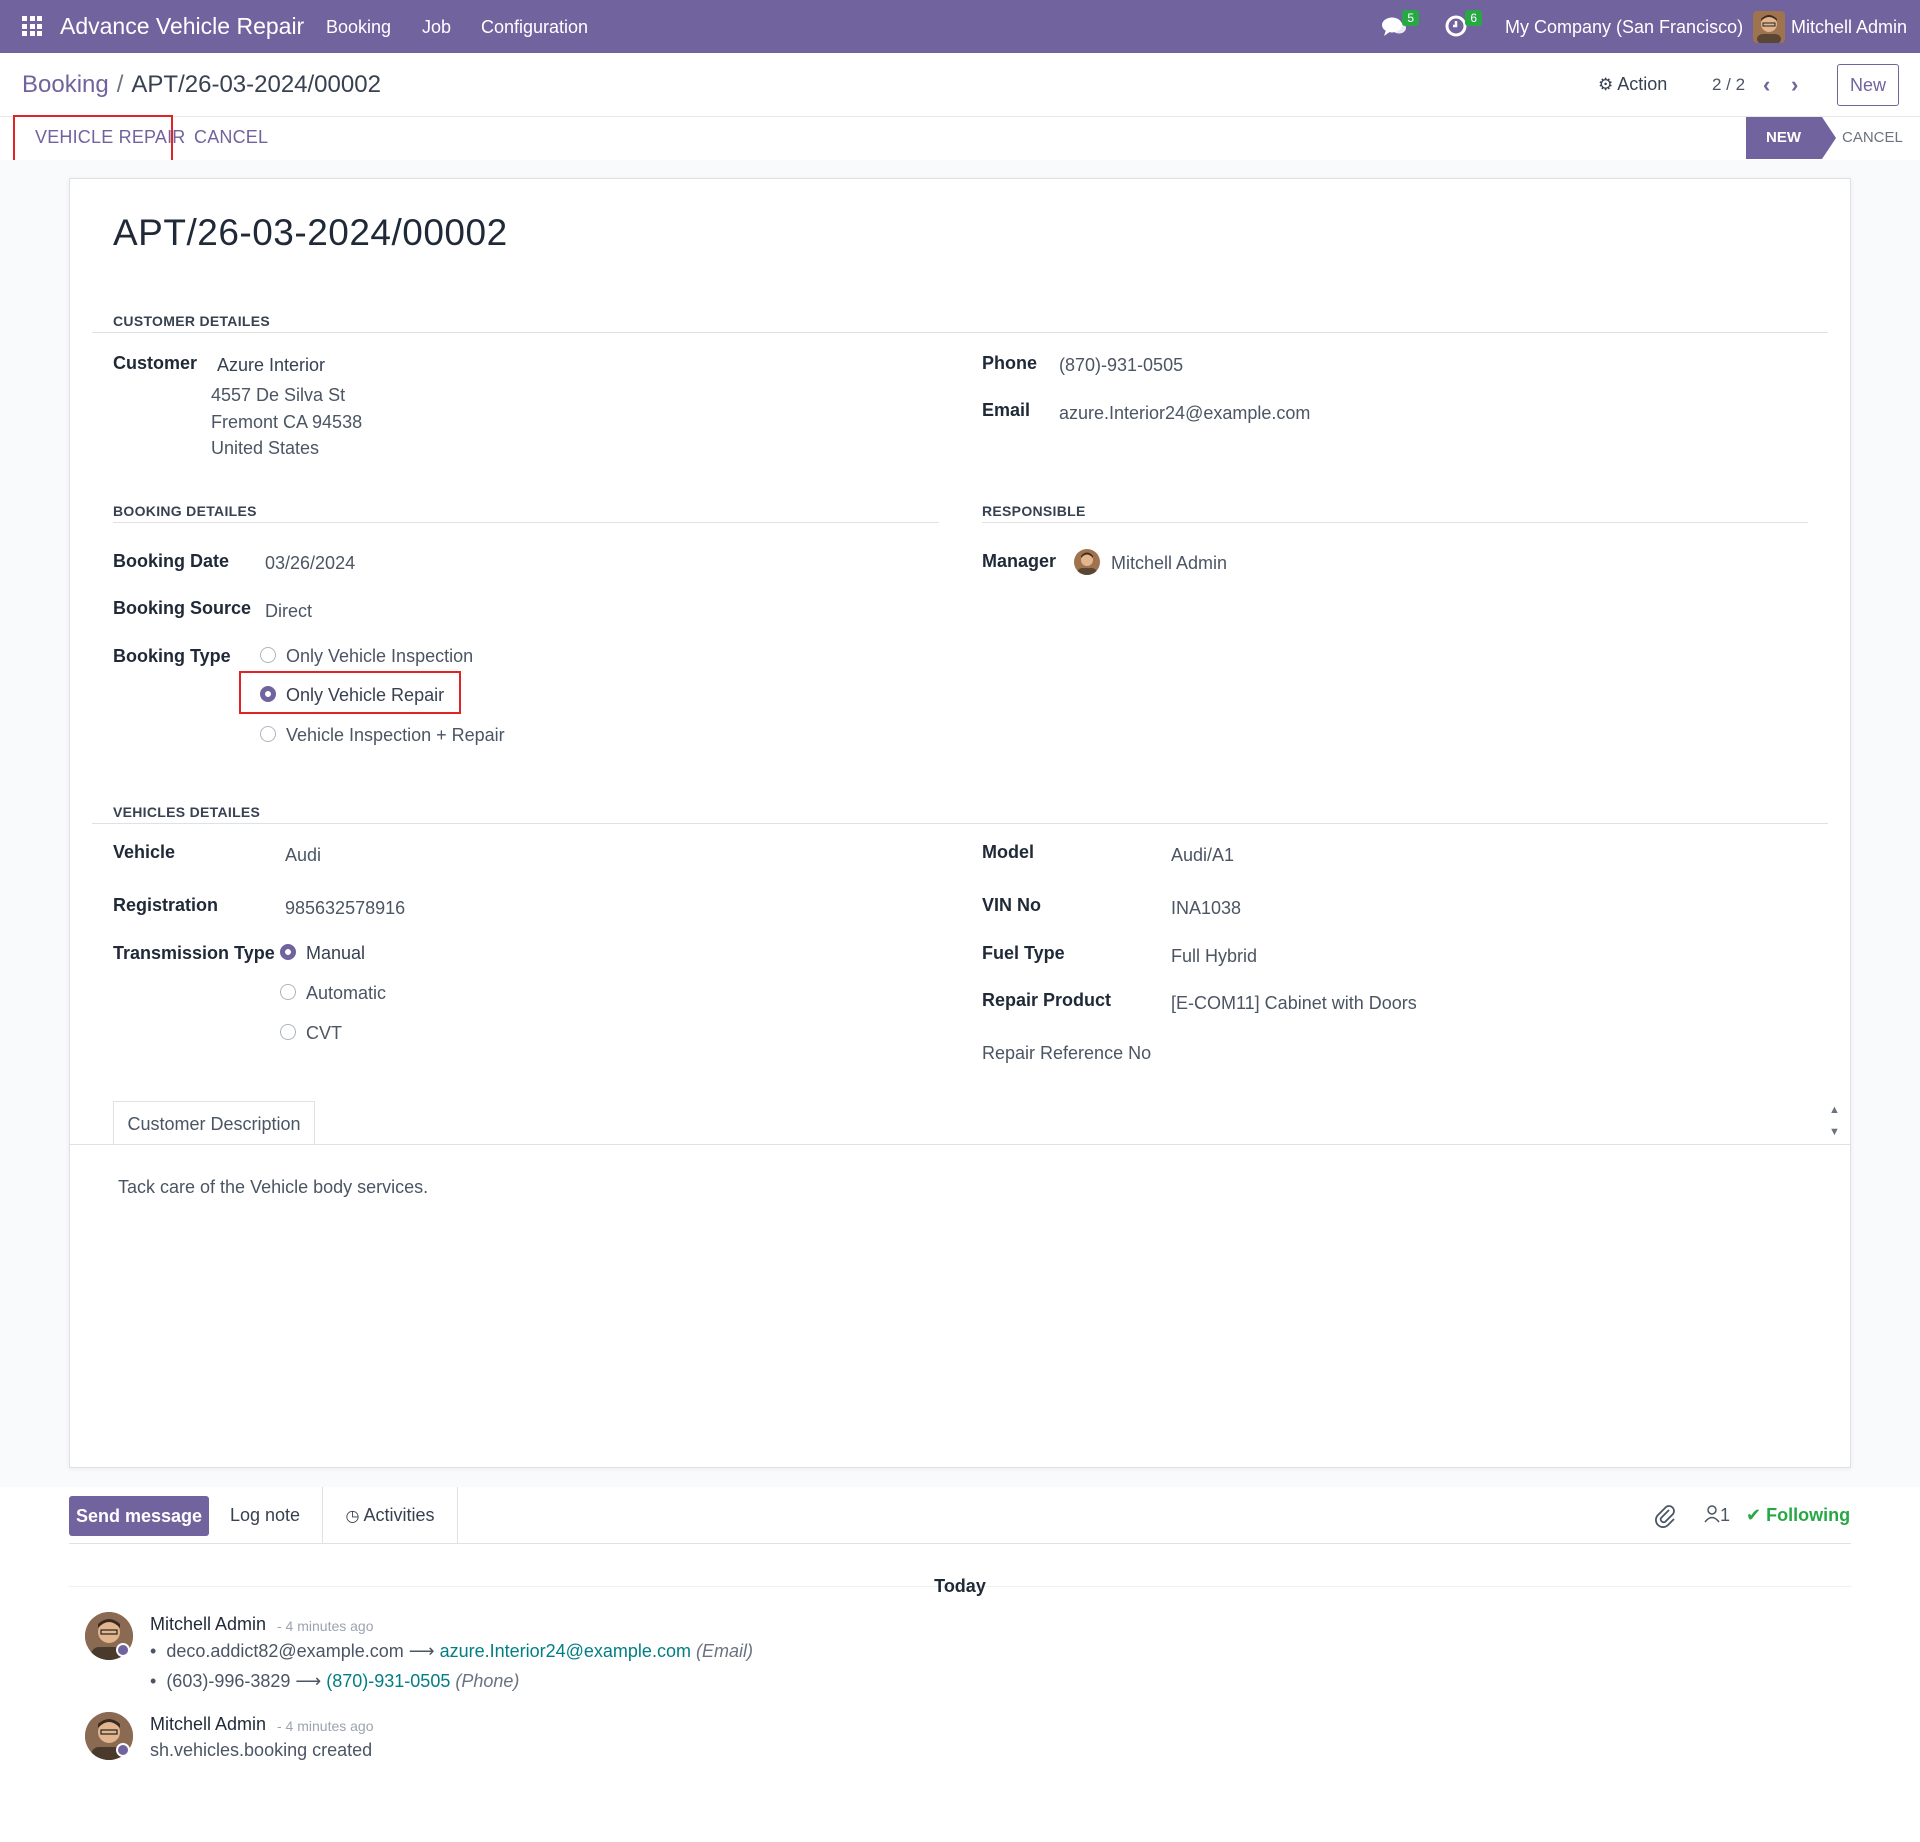 This screenshot has height=1842, width=1920. What do you see at coordinates (1849, 27) in the screenshot?
I see `user-menu: Mitchell Admin` at bounding box center [1849, 27].